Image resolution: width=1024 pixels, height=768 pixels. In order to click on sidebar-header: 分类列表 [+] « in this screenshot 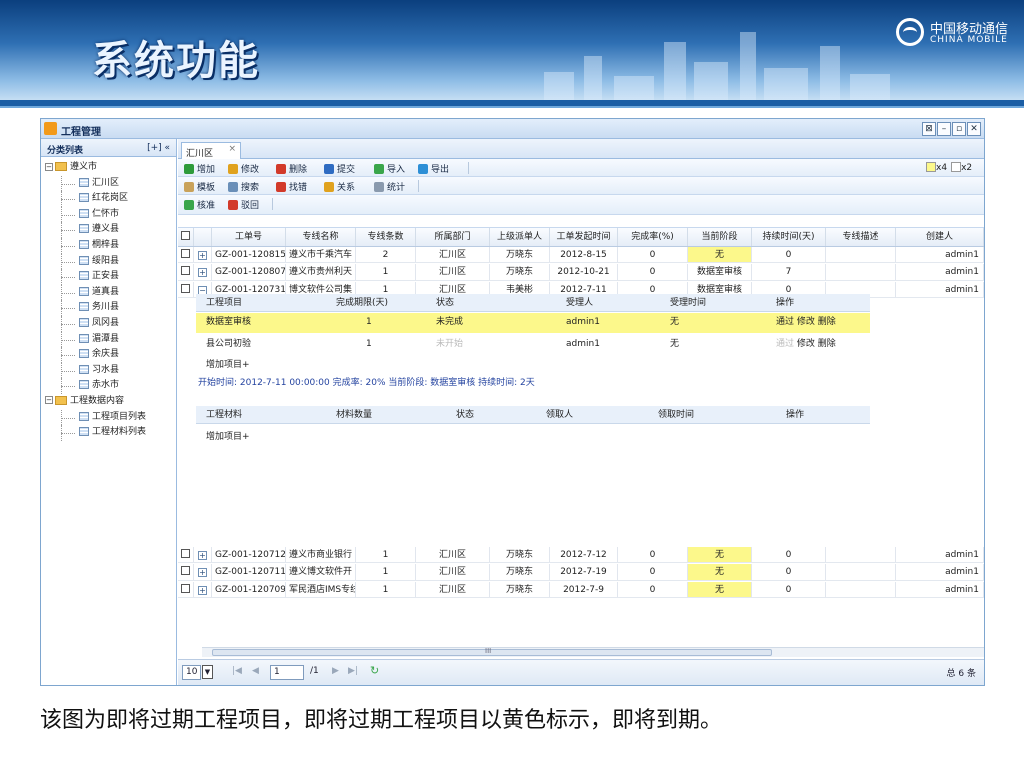, I will do `click(108, 148)`.